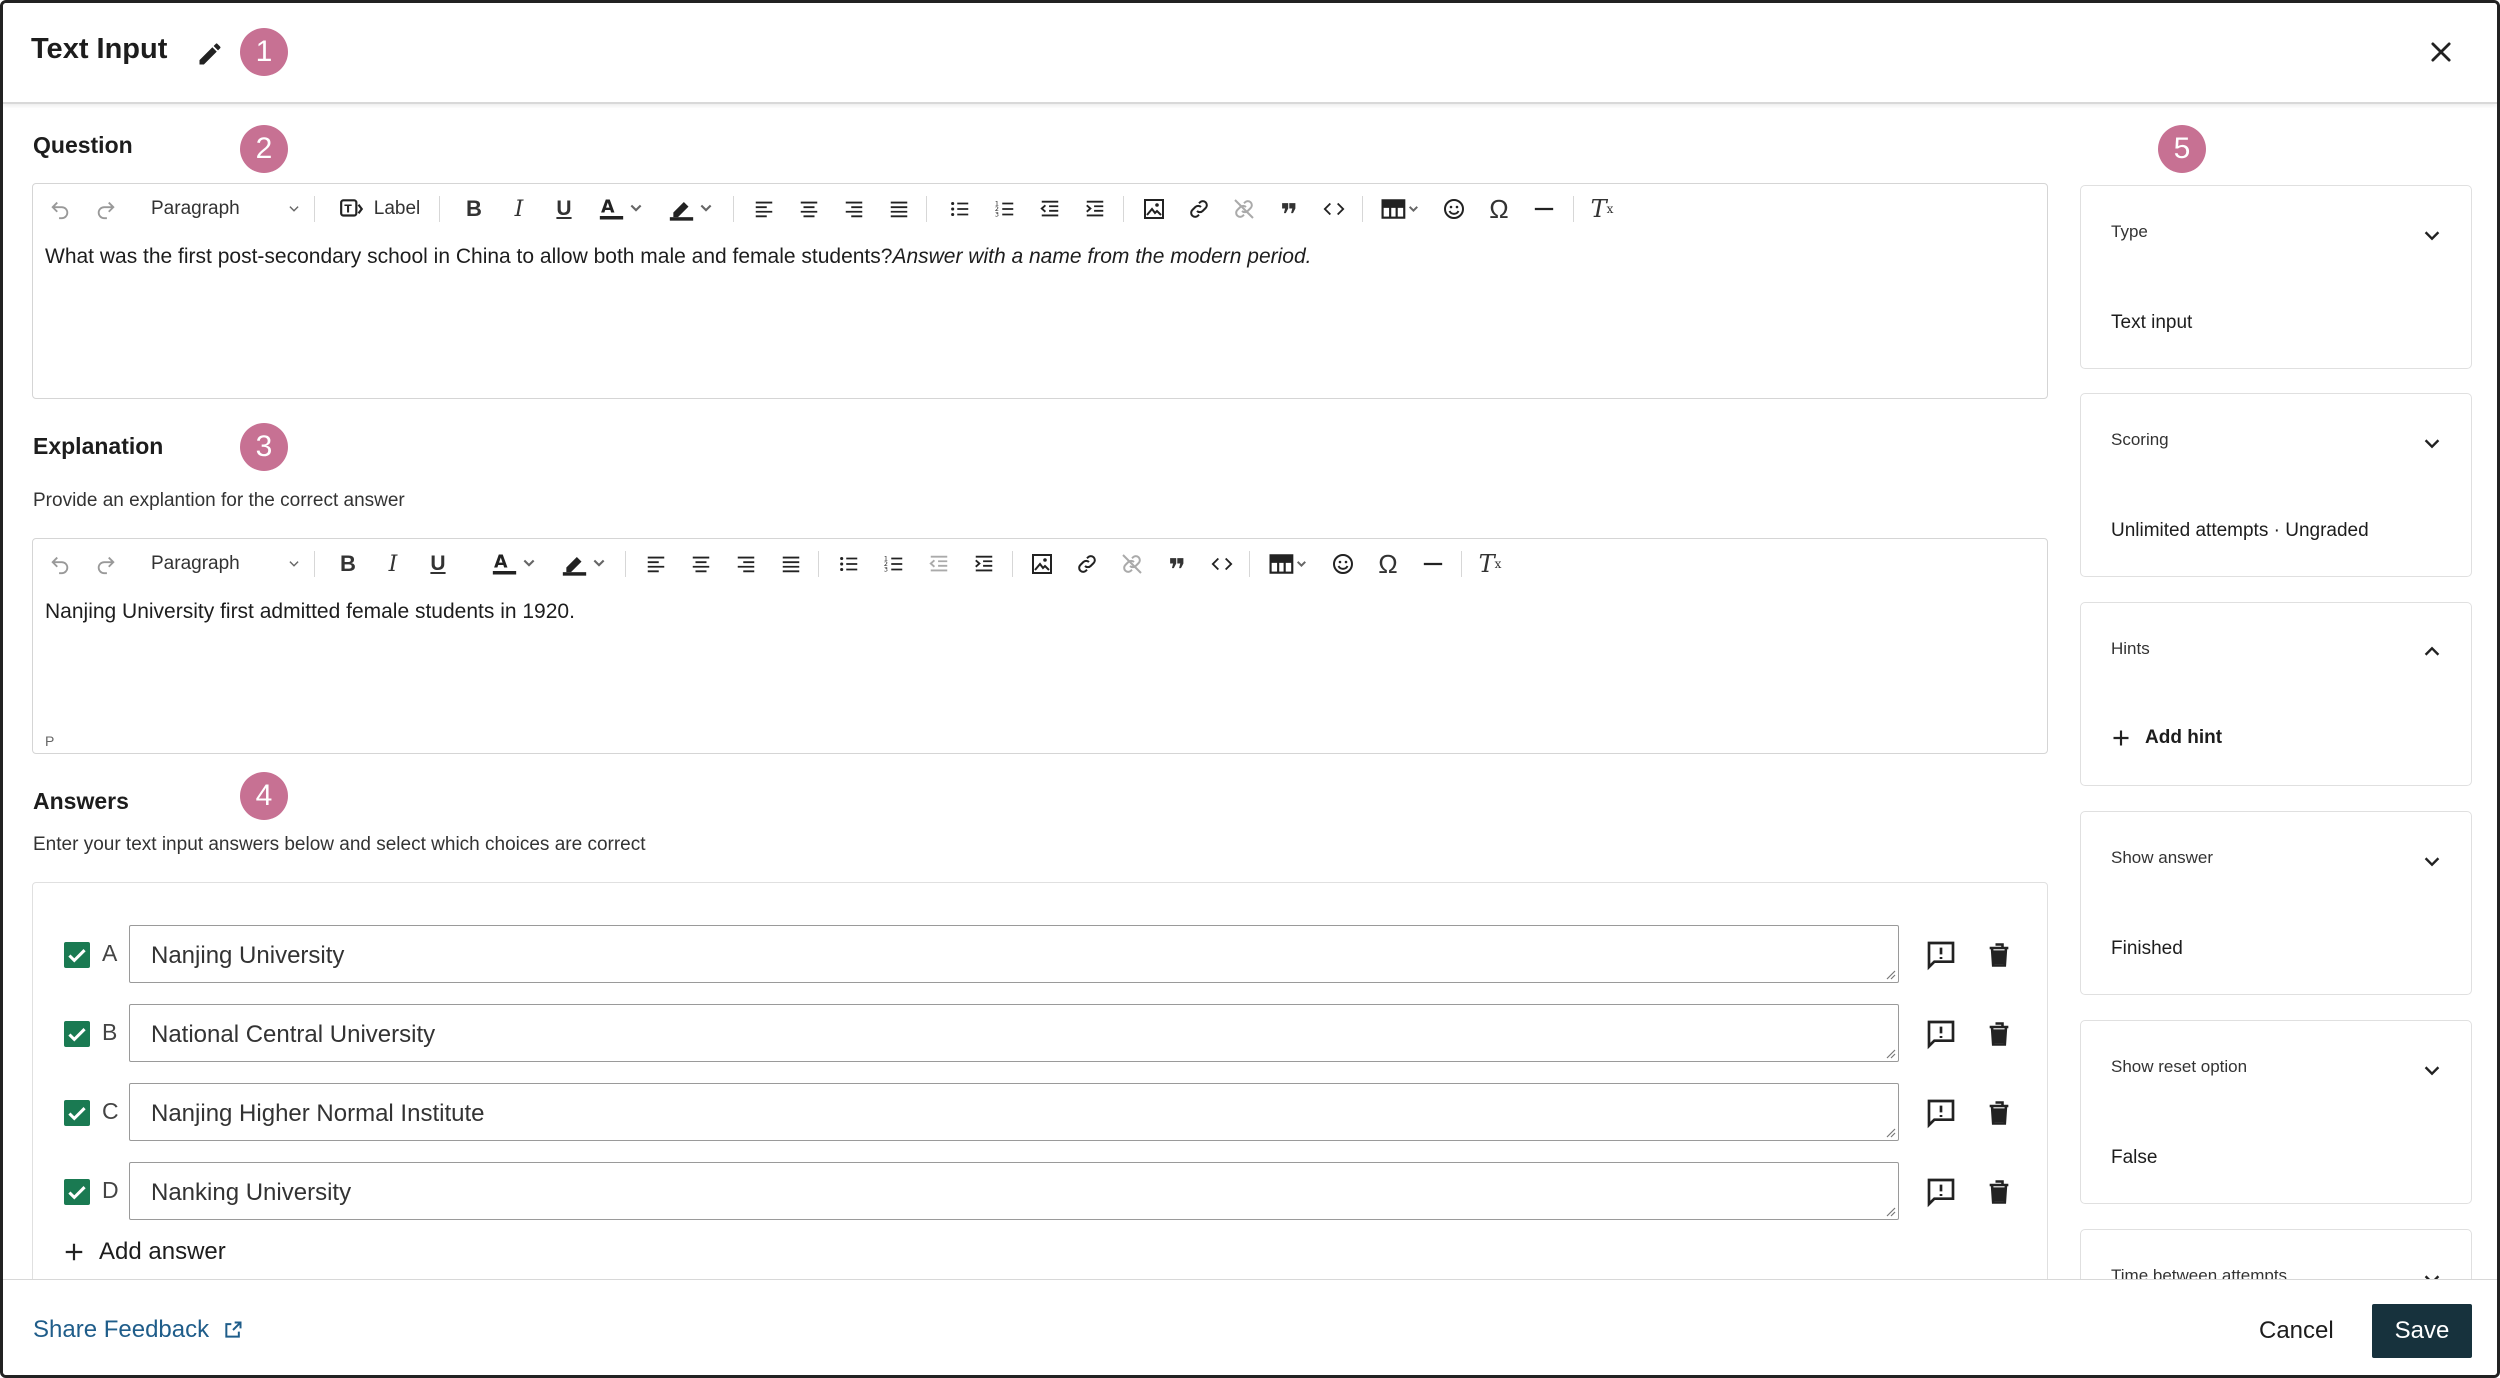  I want to click on setting-show-answer: Show answer Finished, so click(2276, 903).